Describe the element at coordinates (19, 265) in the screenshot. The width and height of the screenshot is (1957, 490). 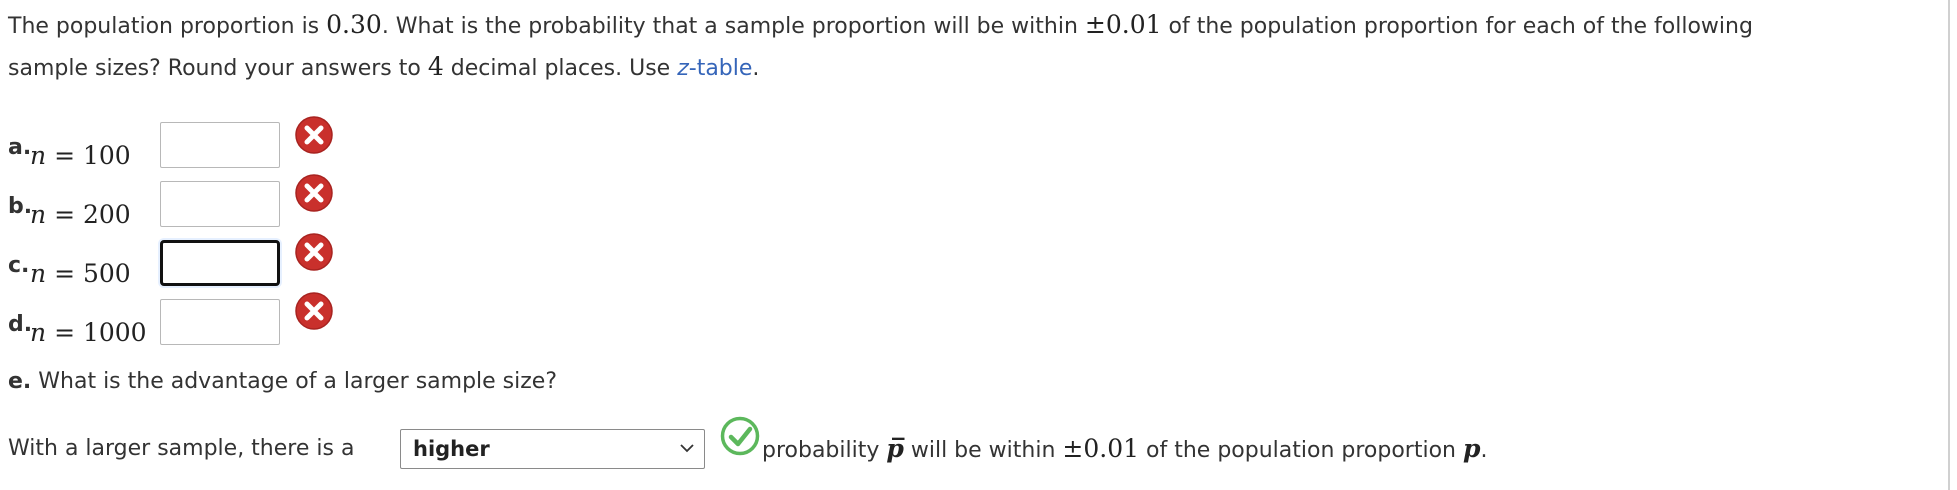
I see `part-c-label: c.` at that location.